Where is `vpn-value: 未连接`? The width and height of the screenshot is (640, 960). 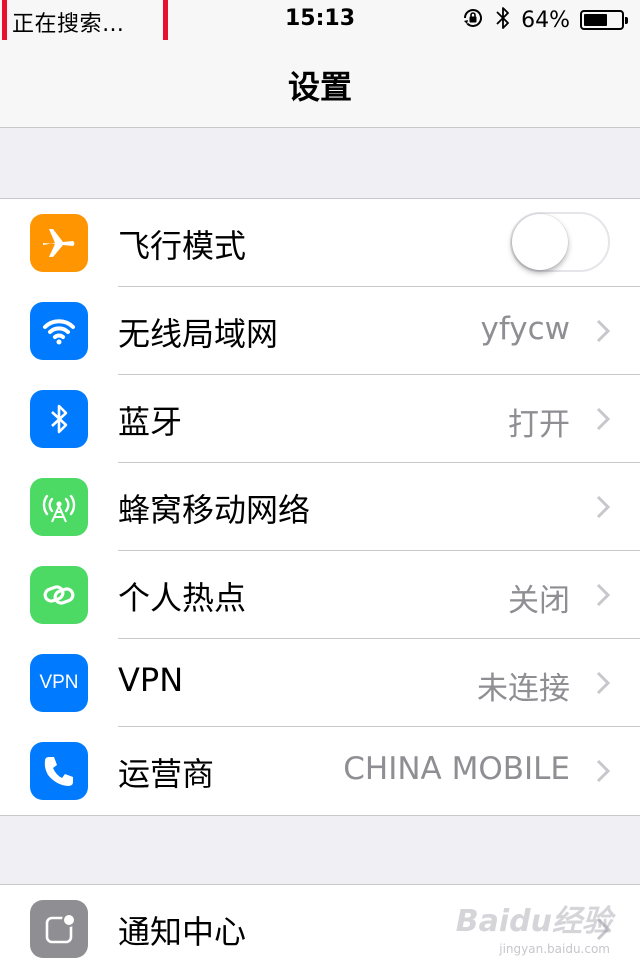
vpn-value: 未连接 is located at coordinates (523, 689).